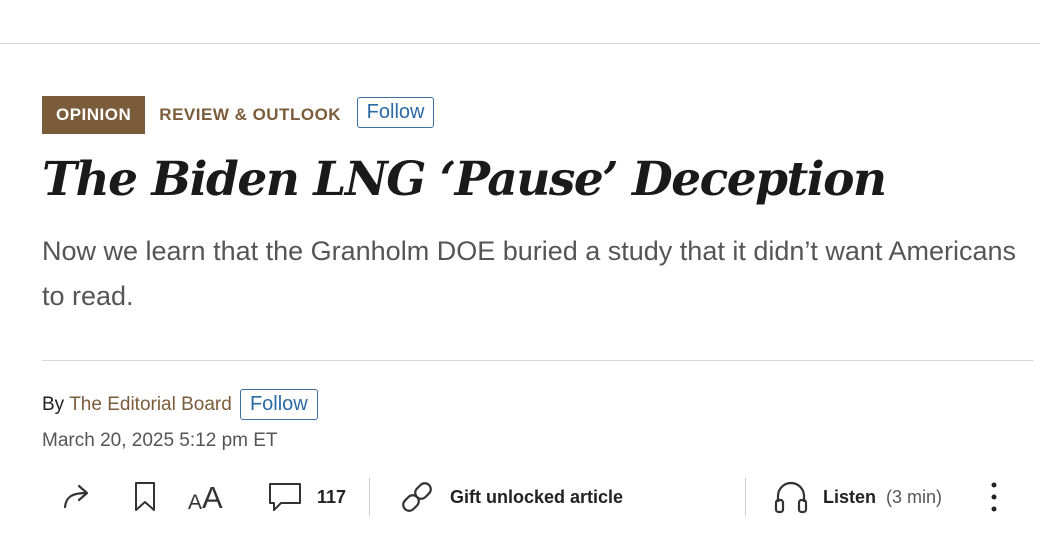  I want to click on gift-article-button: Gift unlocked article, so click(510, 497).